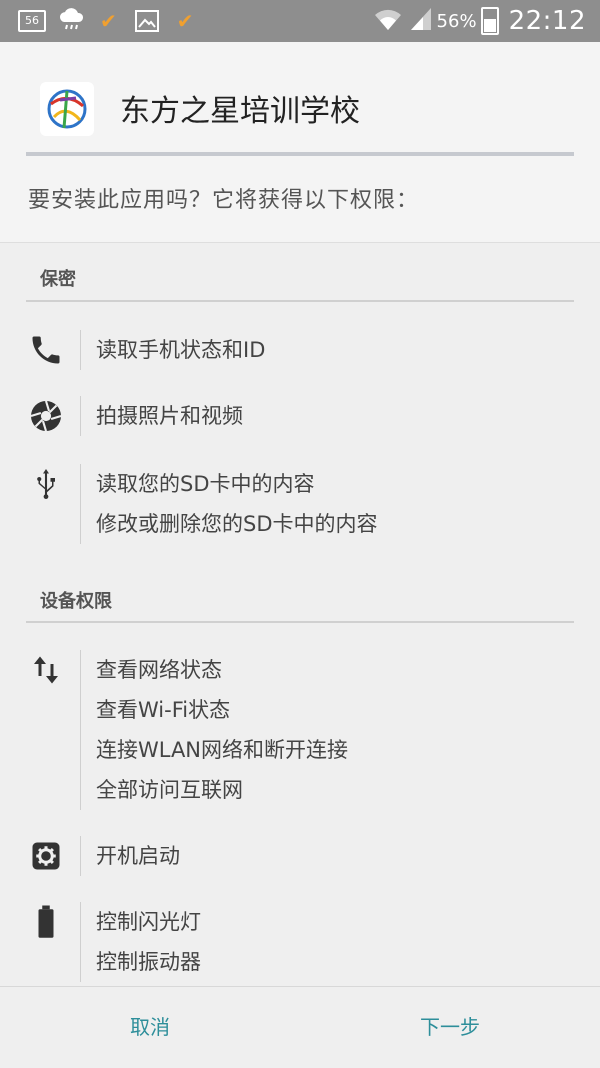 The height and width of the screenshot is (1068, 600). What do you see at coordinates (240, 111) in the screenshot?
I see `app-title: 东方之星培训学校` at bounding box center [240, 111].